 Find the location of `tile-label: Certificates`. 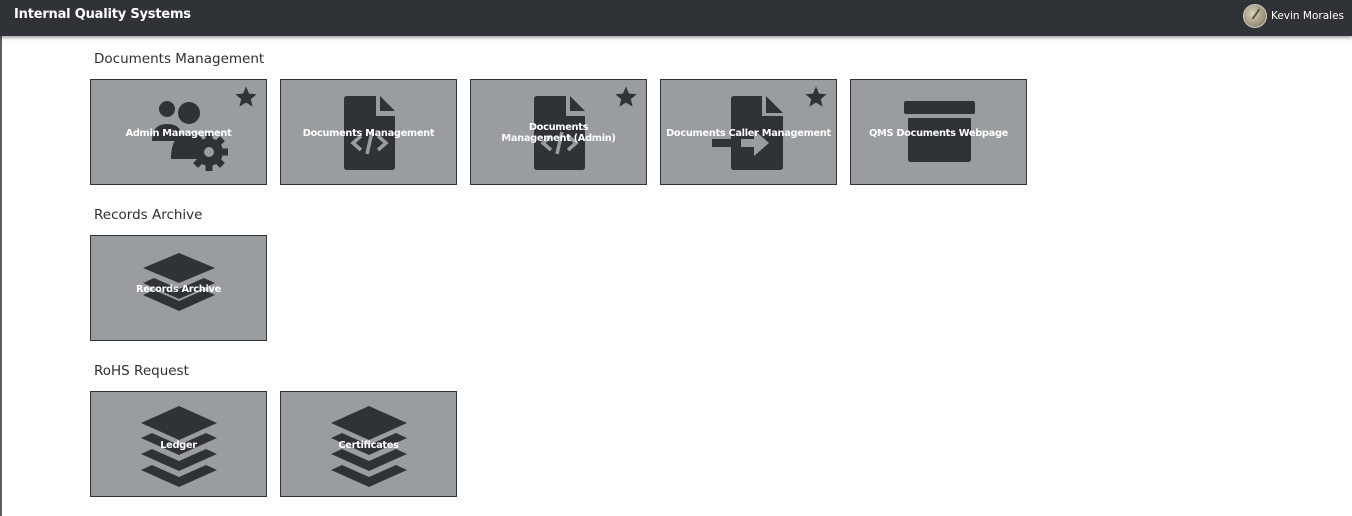

tile-label: Certificates is located at coordinates (368, 445).